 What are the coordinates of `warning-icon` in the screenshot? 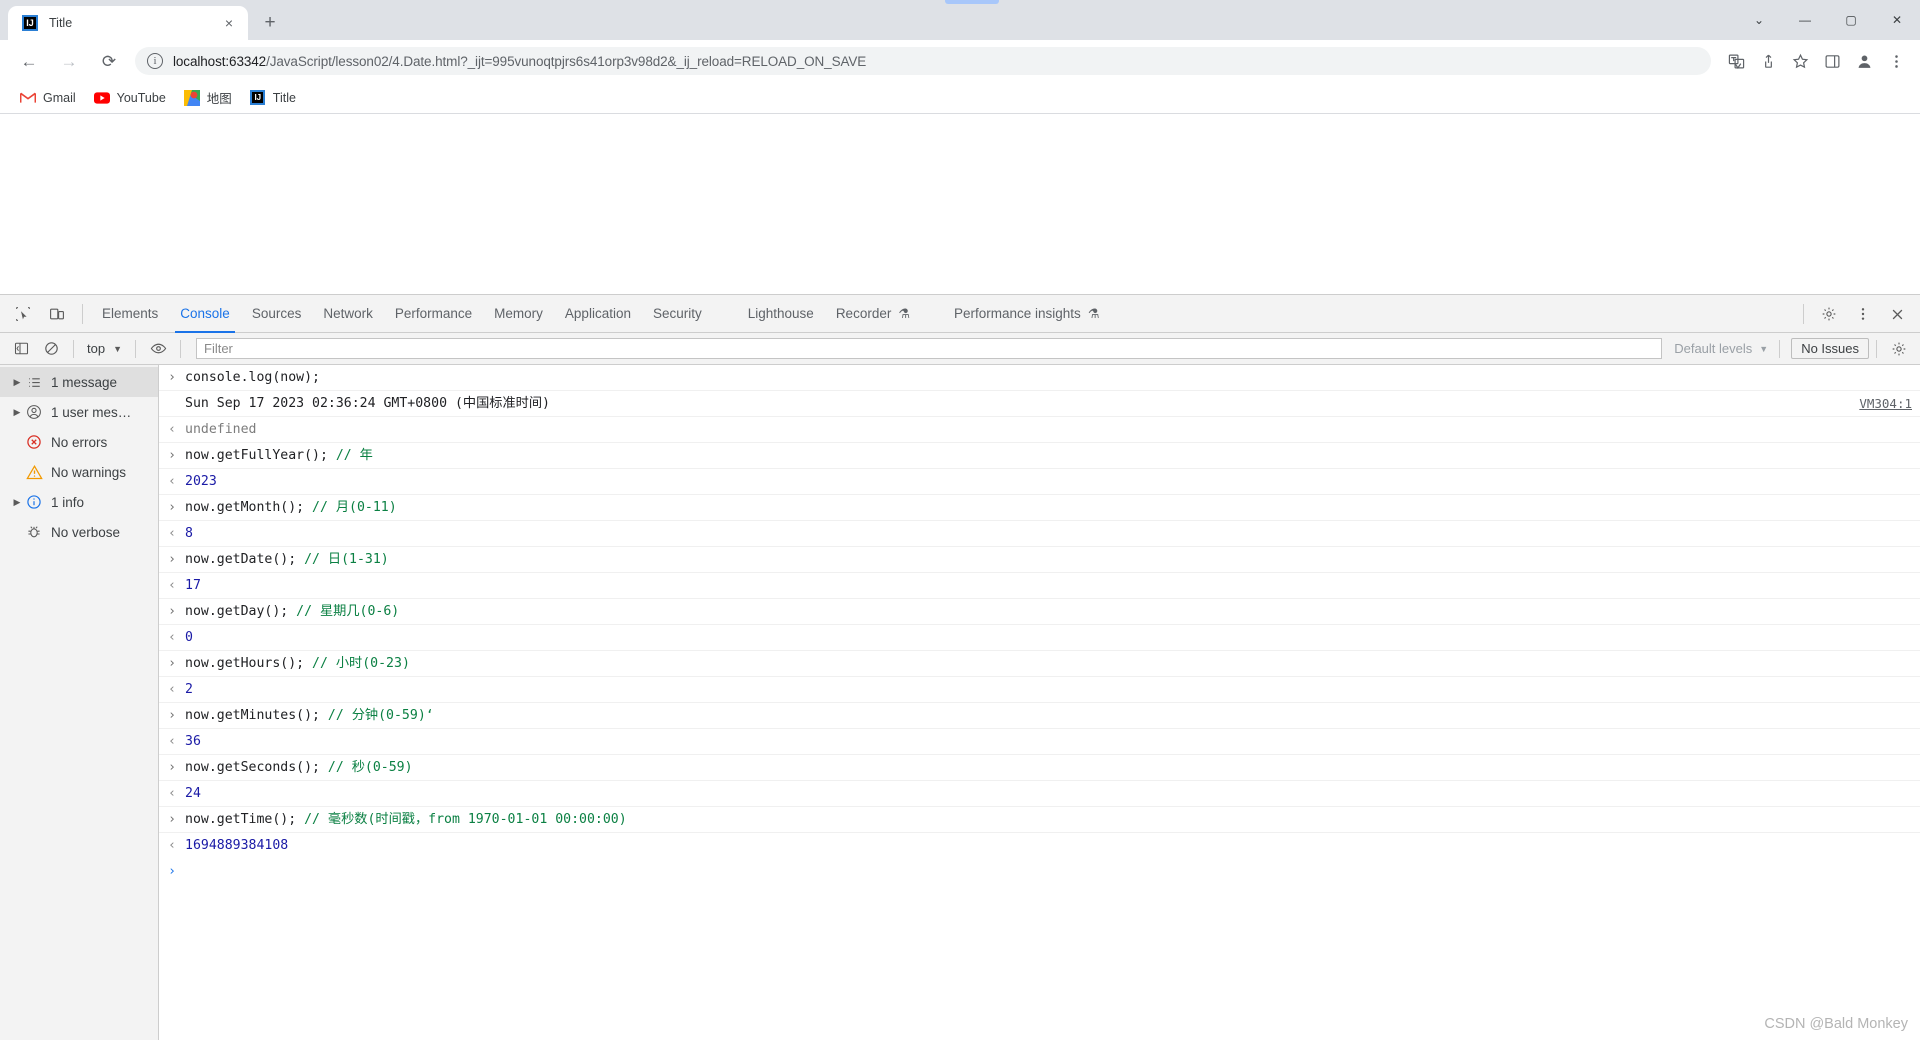 It's located at (34, 472).